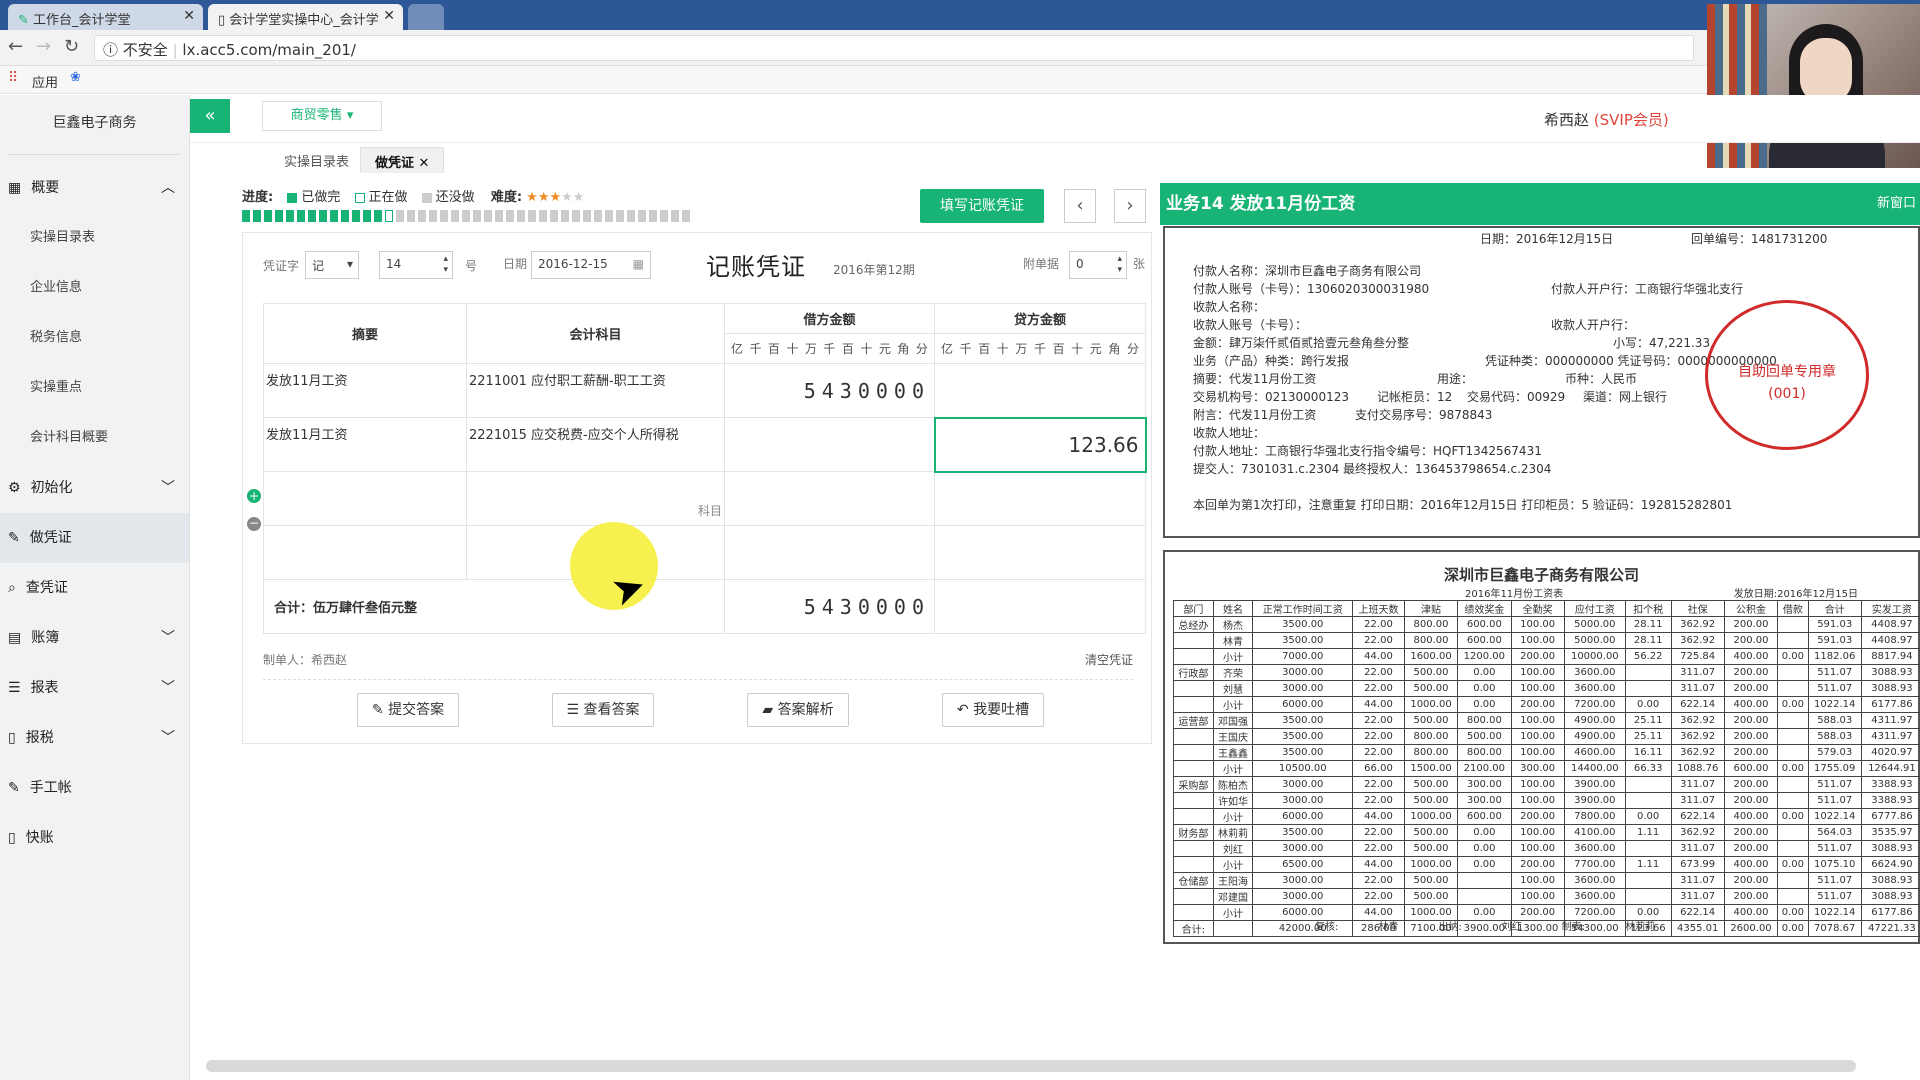  What do you see at coordinates (94, 288) in the screenshot?
I see `sidebar-item-company-info: 企业信息` at bounding box center [94, 288].